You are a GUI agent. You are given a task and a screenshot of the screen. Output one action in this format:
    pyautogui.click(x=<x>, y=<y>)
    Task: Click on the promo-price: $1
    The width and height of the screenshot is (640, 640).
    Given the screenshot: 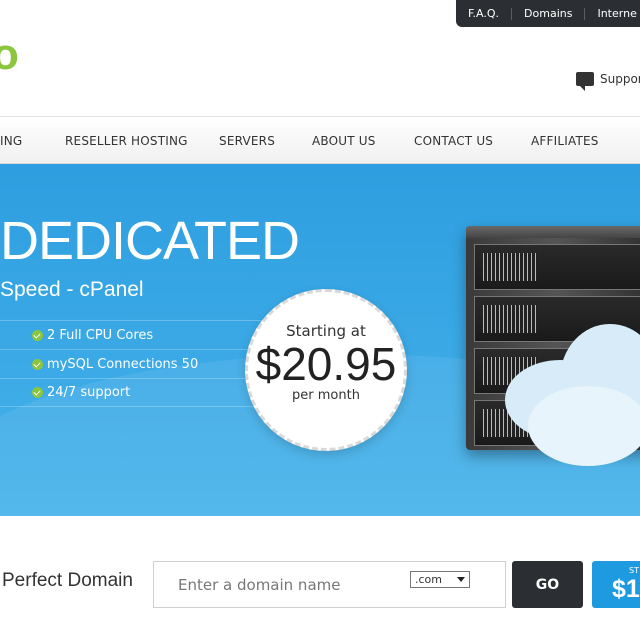 What is the action you would take?
    pyautogui.click(x=626, y=589)
    